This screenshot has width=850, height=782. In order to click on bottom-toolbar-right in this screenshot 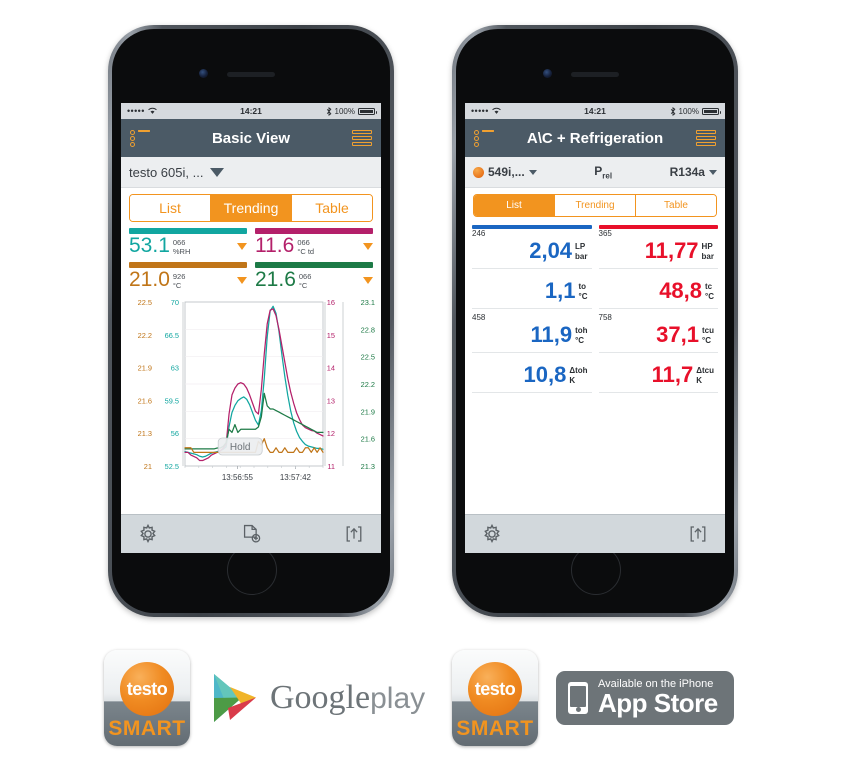, I will do `click(595, 533)`.